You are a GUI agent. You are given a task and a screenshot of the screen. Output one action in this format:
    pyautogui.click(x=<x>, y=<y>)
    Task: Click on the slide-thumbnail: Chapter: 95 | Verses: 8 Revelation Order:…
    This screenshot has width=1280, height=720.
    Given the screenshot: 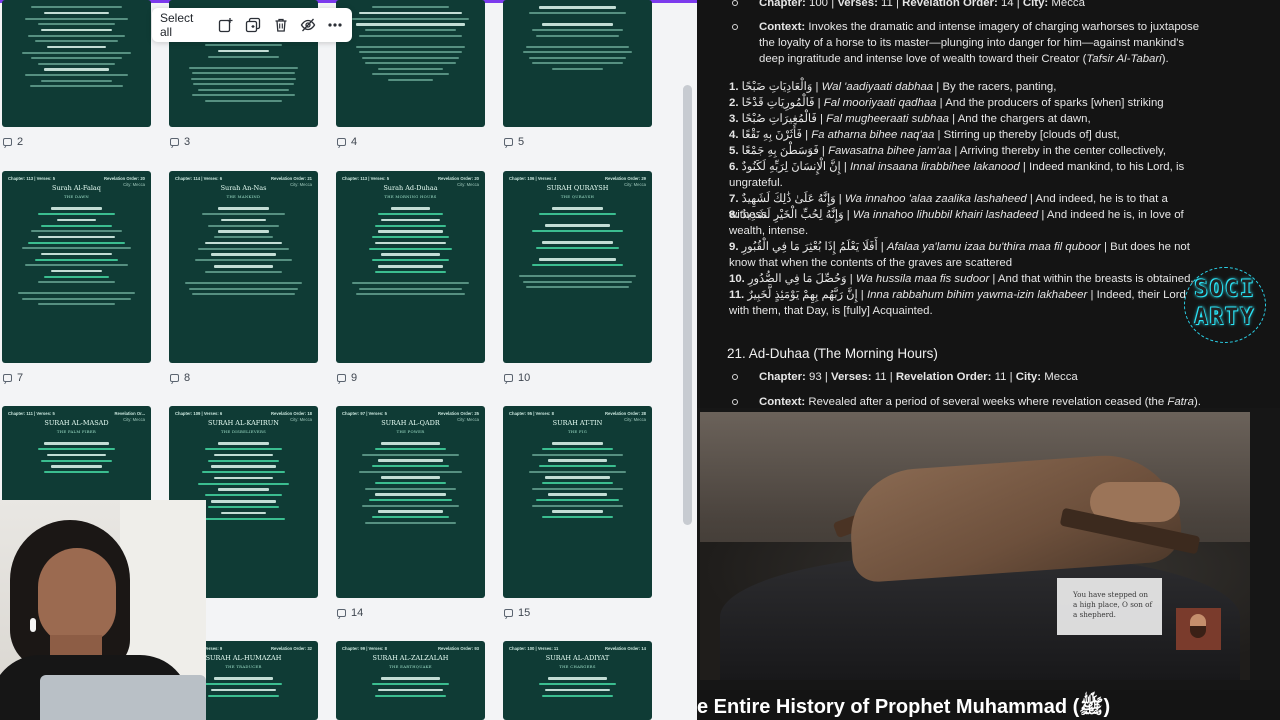 What is the action you would take?
    pyautogui.click(x=577, y=502)
    